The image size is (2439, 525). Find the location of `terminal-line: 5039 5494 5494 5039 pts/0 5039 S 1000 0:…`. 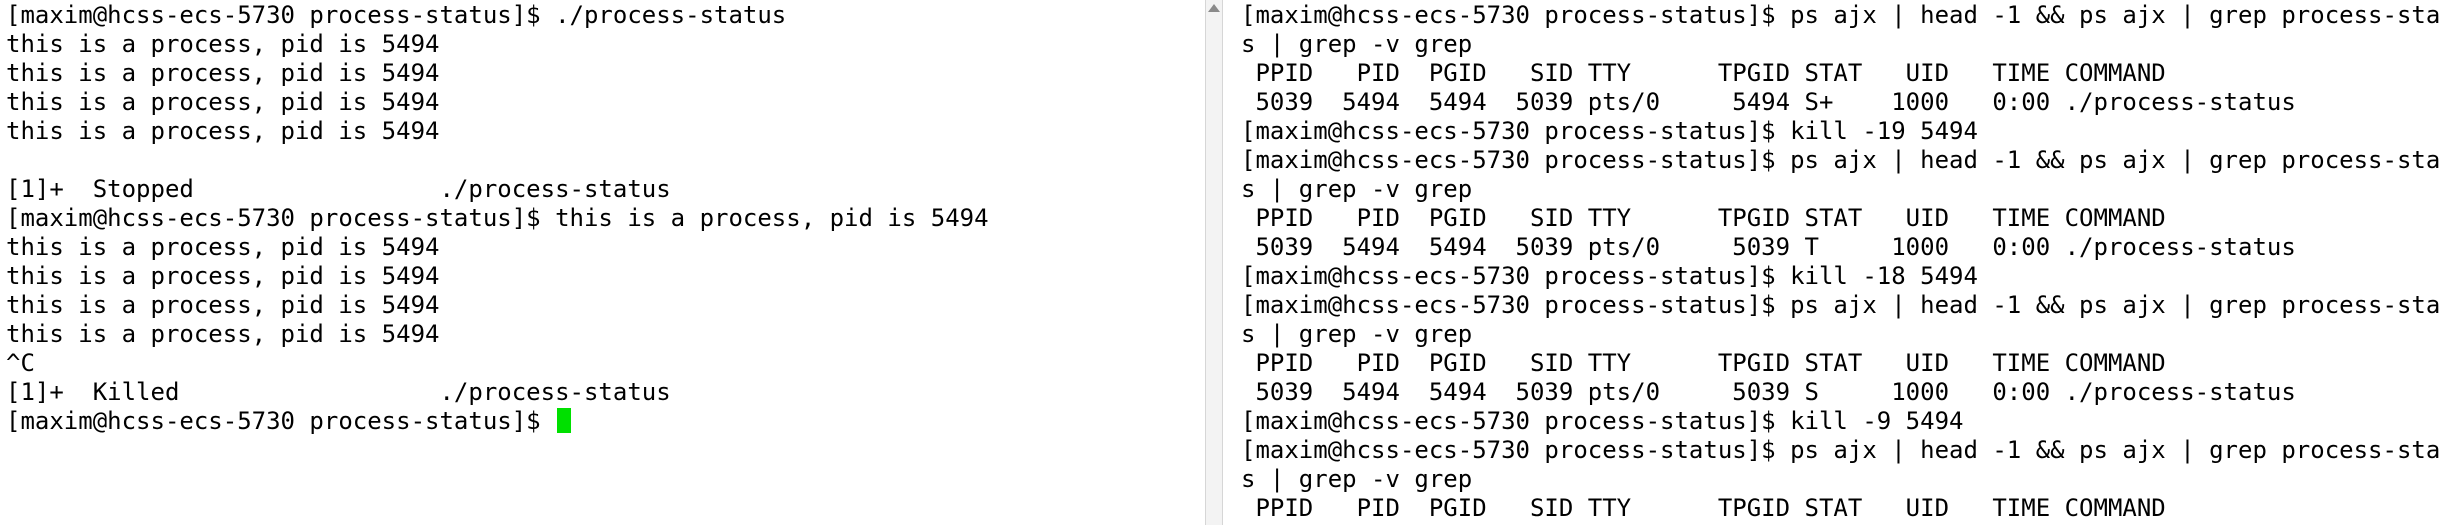

terminal-line: 5039 5494 5494 5039 pts/0 5039 S 1000 0:… is located at coordinates (1768, 392).